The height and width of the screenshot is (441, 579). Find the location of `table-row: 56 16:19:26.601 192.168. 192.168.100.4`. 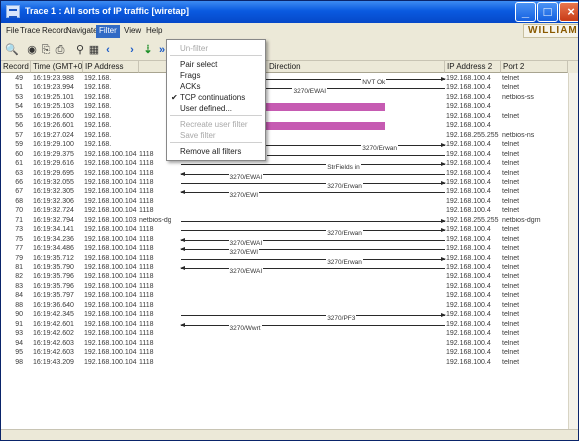

table-row: 56 16:19:26.601 192.168. 192.168.100.4 is located at coordinates (289, 126).